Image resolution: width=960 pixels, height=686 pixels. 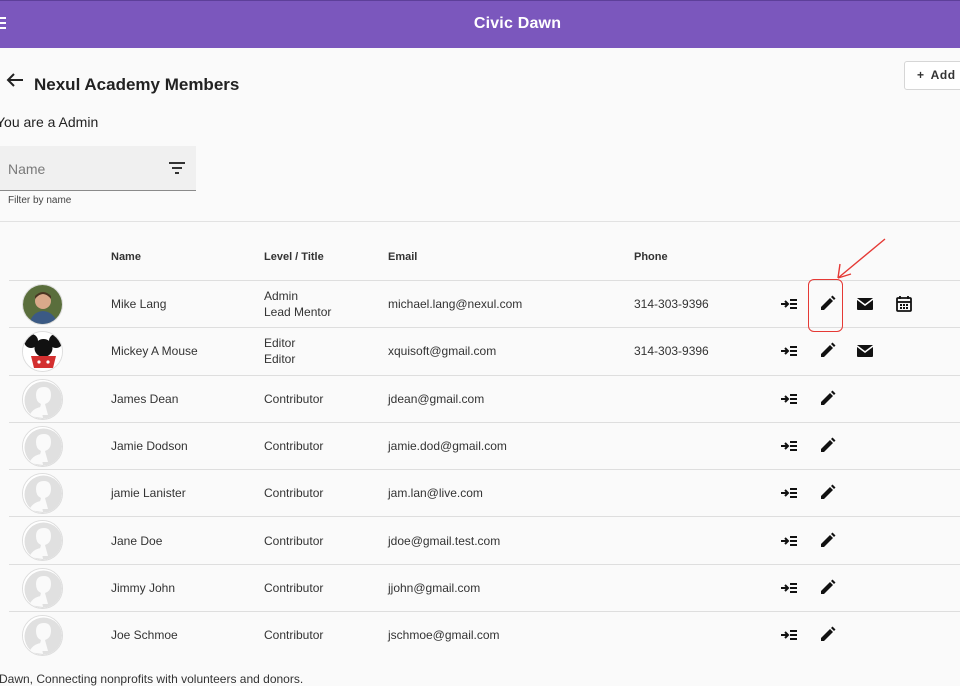 What do you see at coordinates (455, 304) in the screenshot?
I see `member-email: michael.lang@nexul.com` at bounding box center [455, 304].